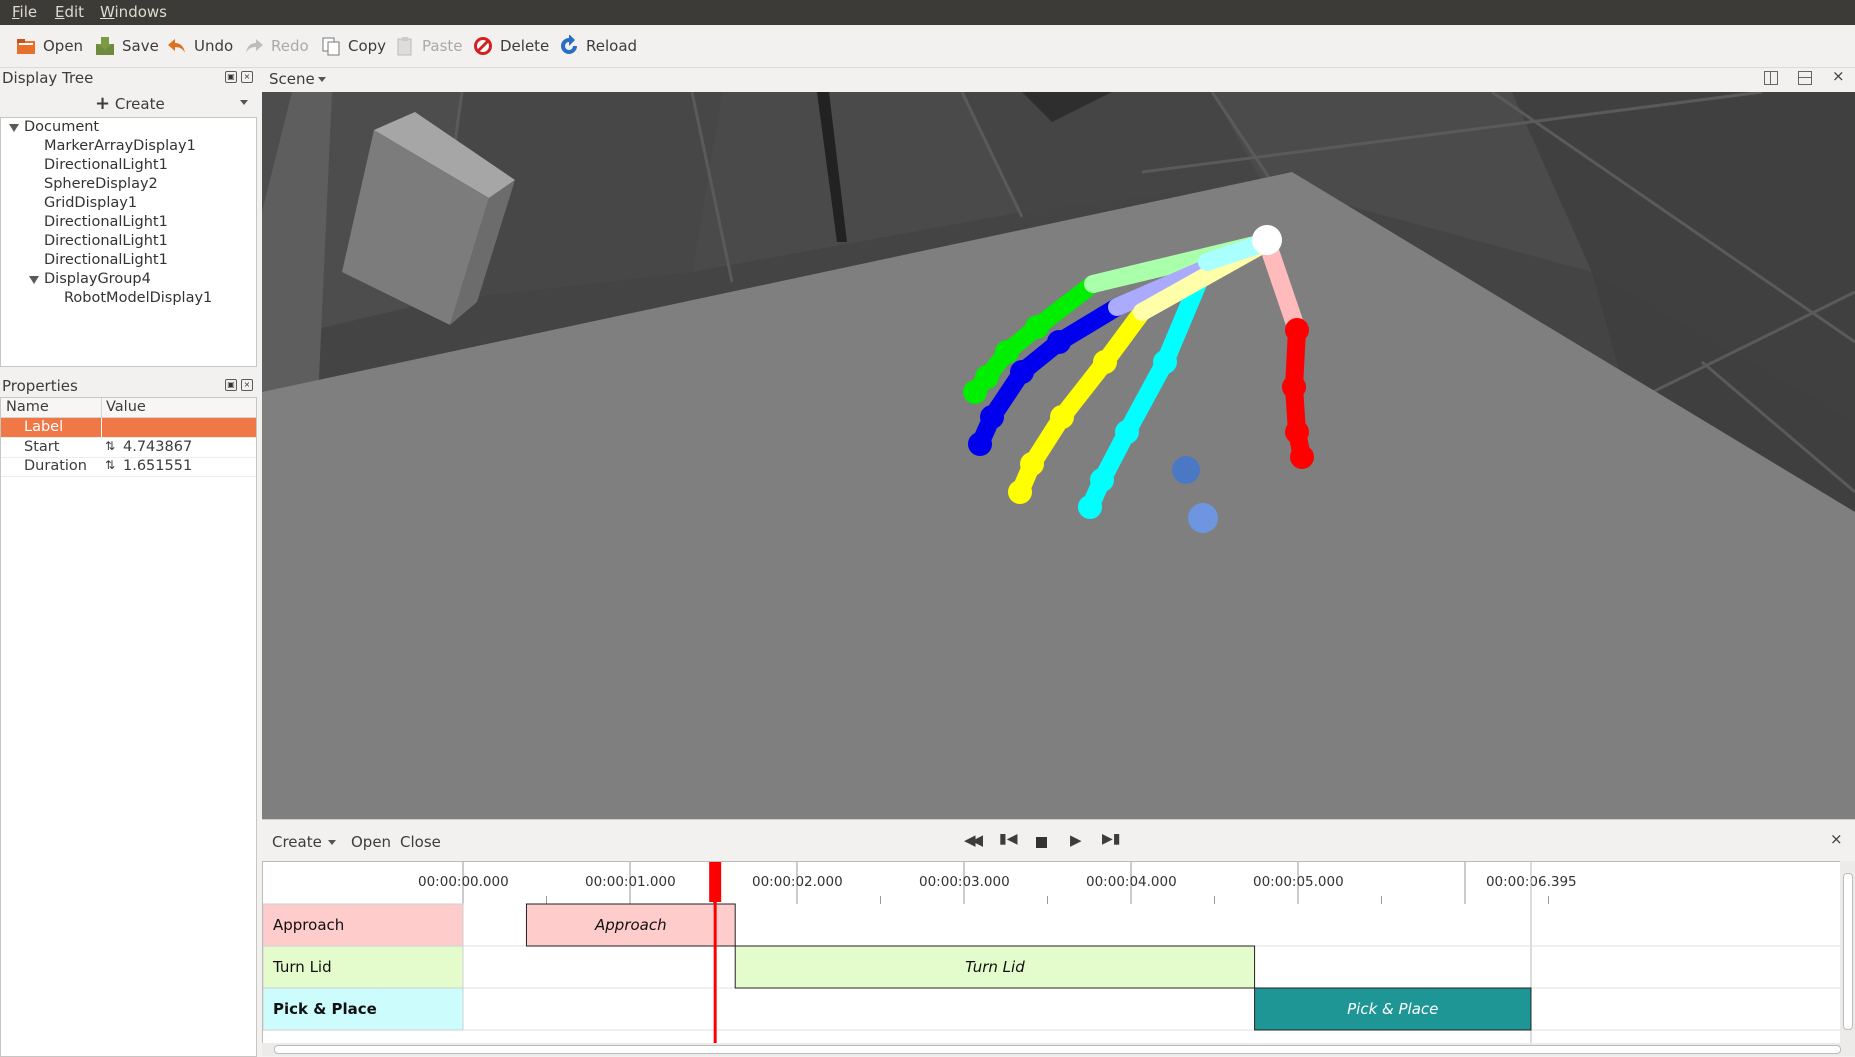 The image size is (1855, 1057). I want to click on menu-file: File, so click(24, 12).